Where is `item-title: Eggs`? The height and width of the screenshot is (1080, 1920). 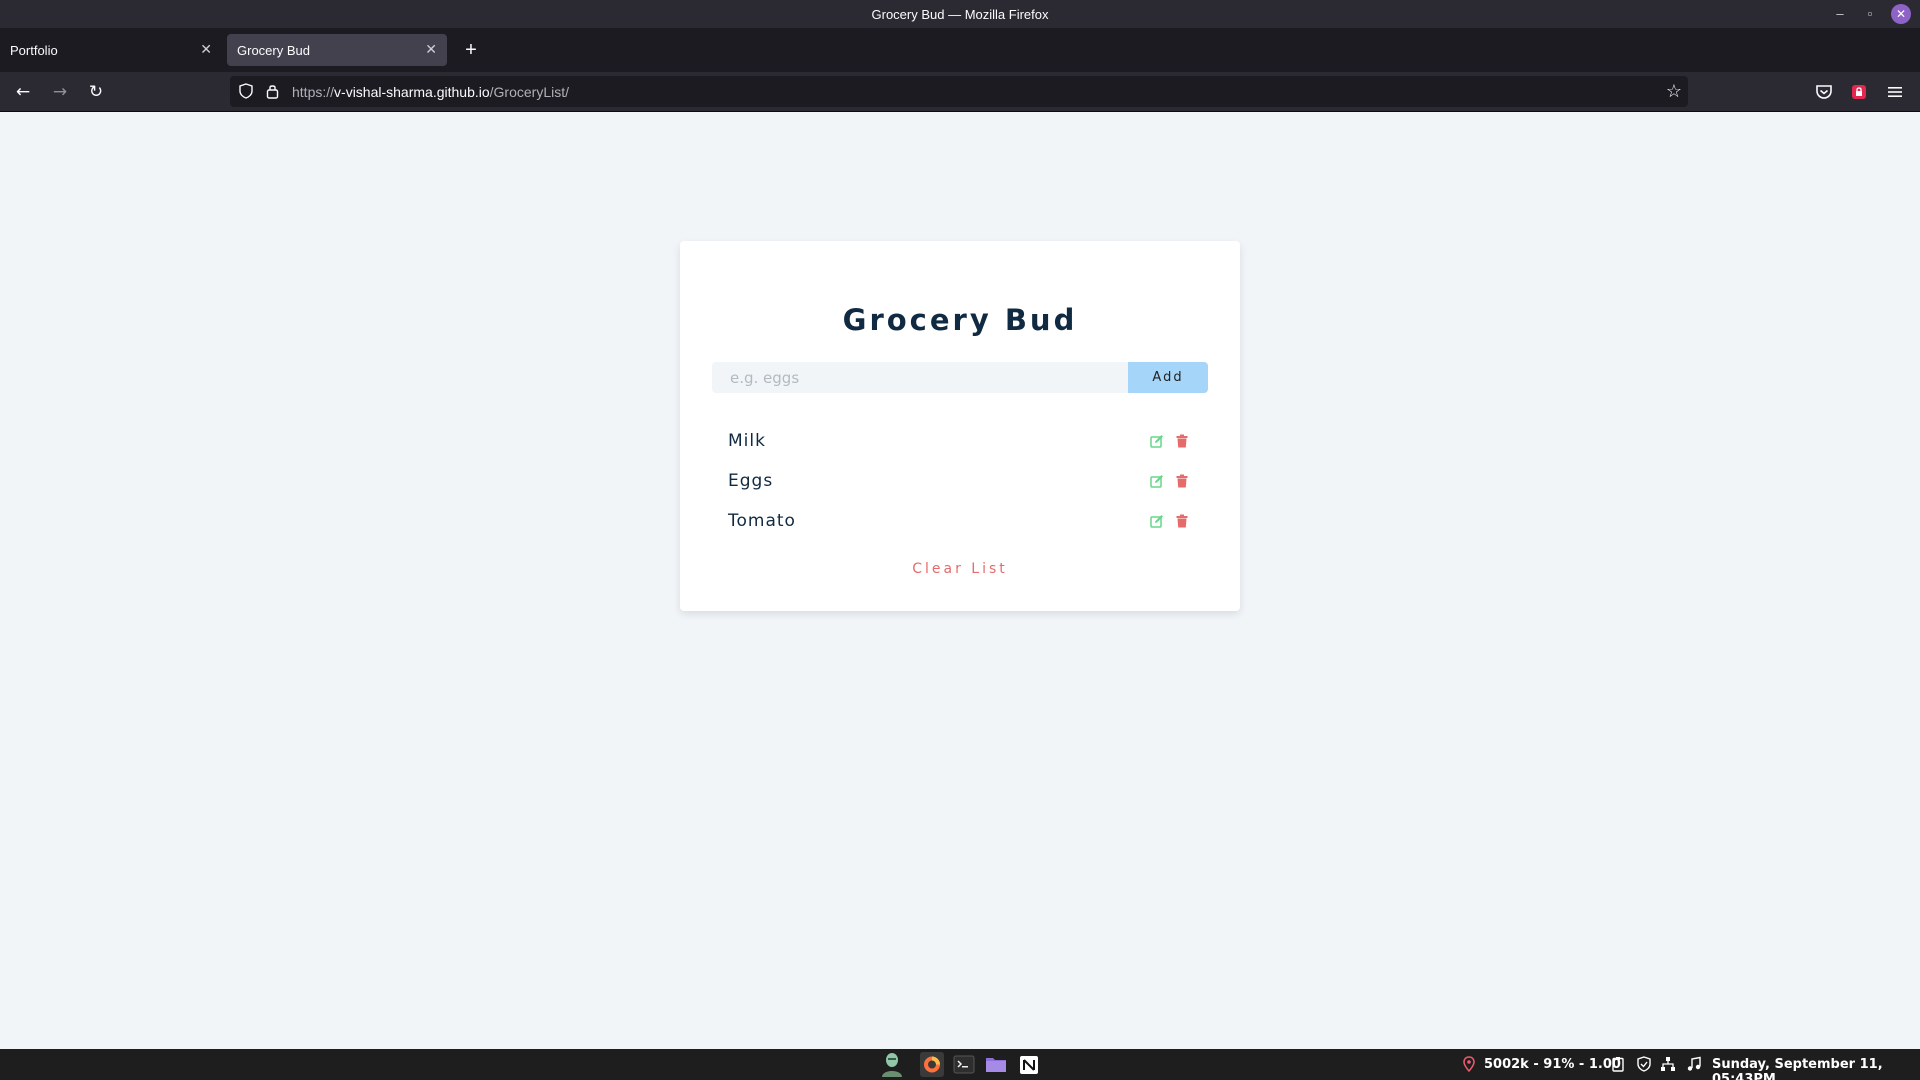
item-title: Eggs is located at coordinates (751, 481).